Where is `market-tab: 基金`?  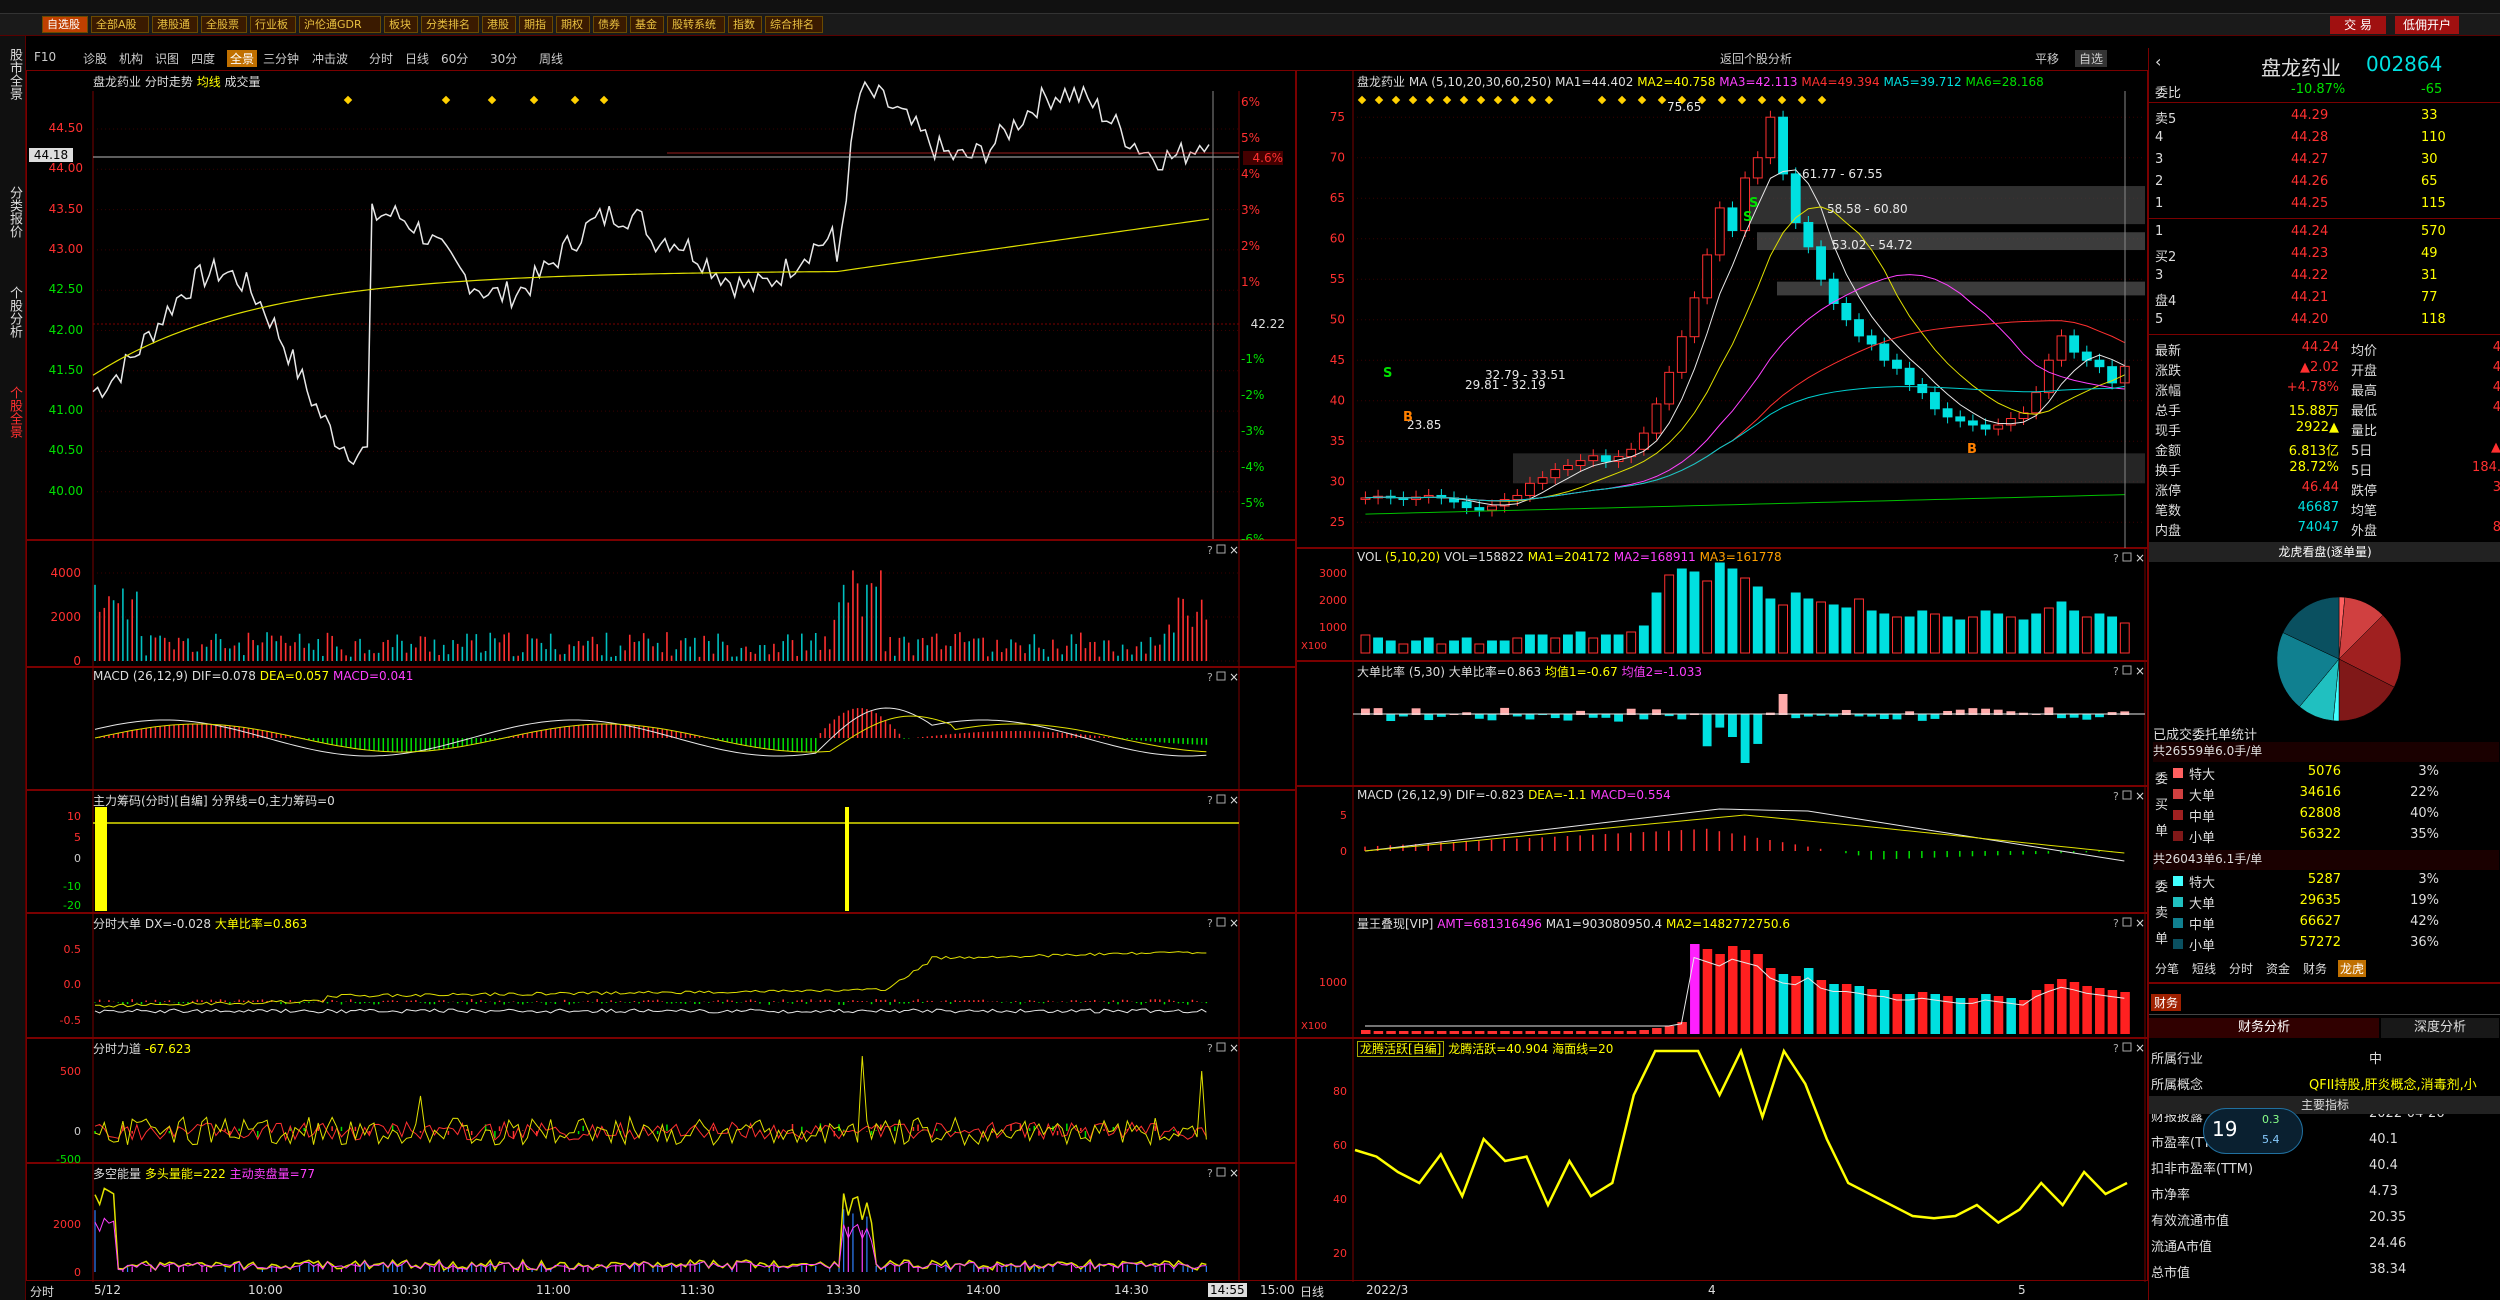
market-tab: 基金 is located at coordinates (647, 24).